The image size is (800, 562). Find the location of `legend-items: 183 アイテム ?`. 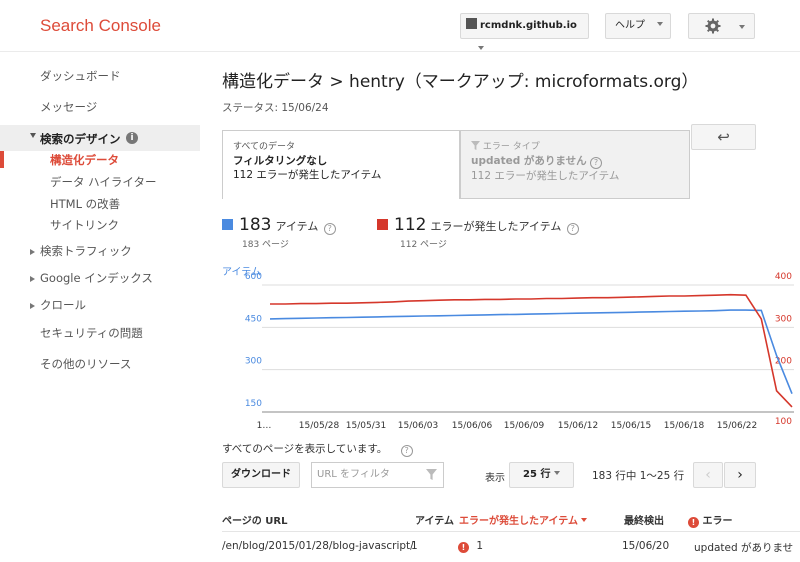

legend-items: 183 アイテム ? is located at coordinates (279, 225).